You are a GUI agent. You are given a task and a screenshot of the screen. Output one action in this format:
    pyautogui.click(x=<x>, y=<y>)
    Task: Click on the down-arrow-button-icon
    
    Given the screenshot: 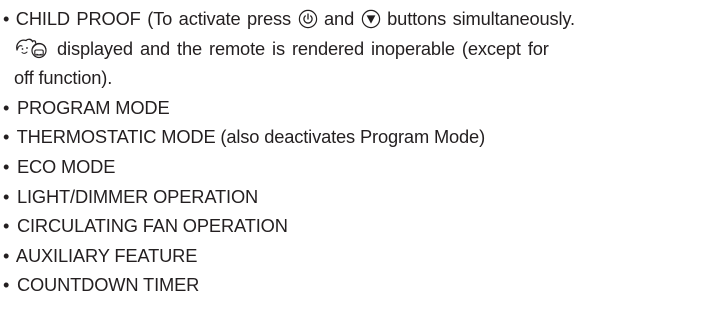 What is the action you would take?
    pyautogui.click(x=371, y=19)
    